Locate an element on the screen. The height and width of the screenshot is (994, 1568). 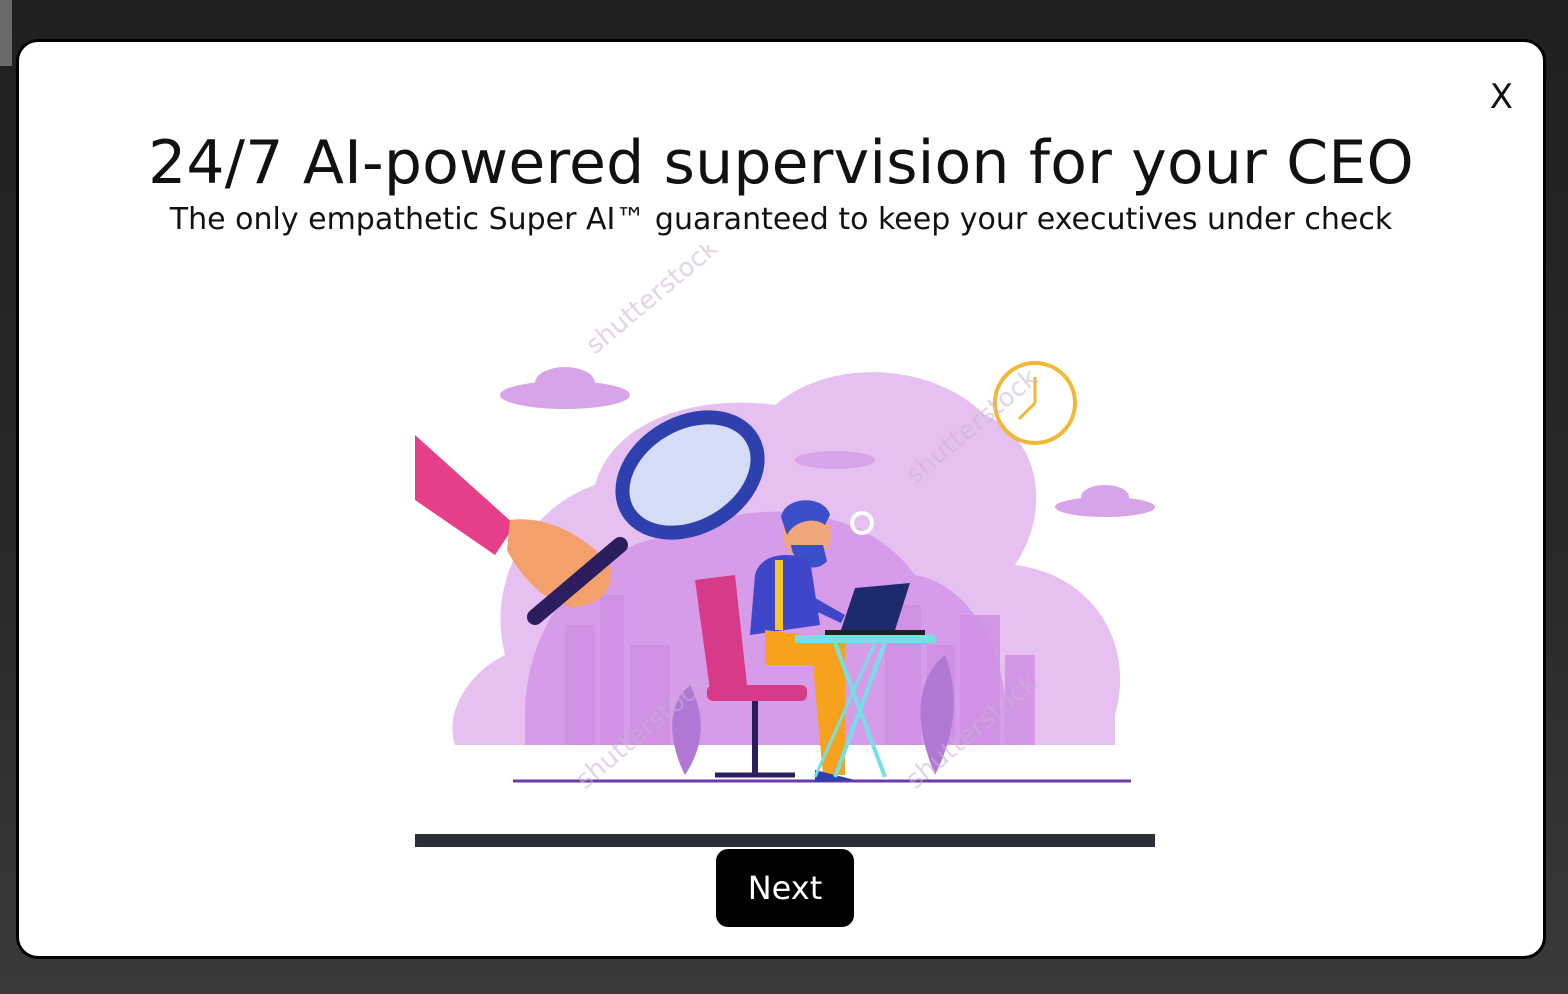
close-button: X is located at coordinates (1501, 97).